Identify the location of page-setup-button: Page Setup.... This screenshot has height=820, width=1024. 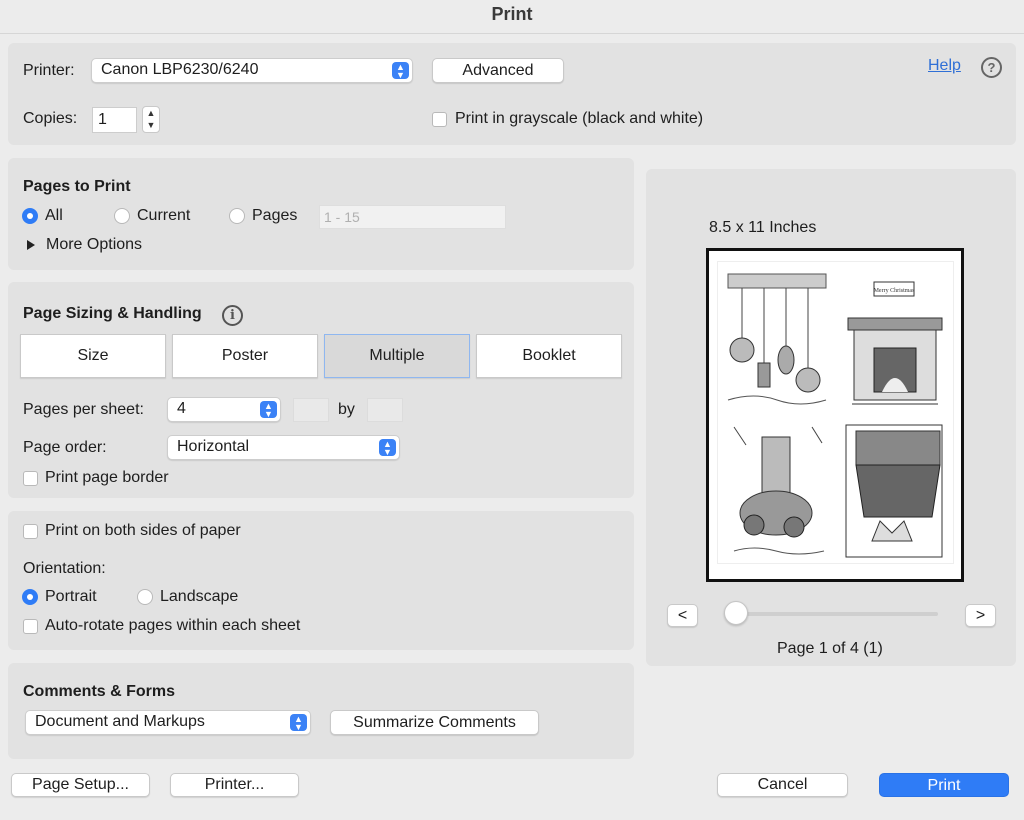
(80, 785).